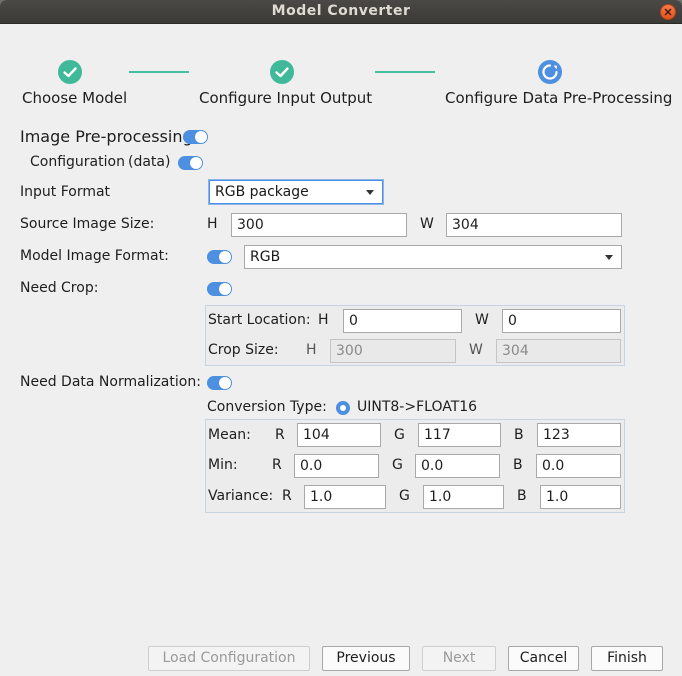 The height and width of the screenshot is (676, 682). I want to click on model-image-format-toggle, so click(219, 257).